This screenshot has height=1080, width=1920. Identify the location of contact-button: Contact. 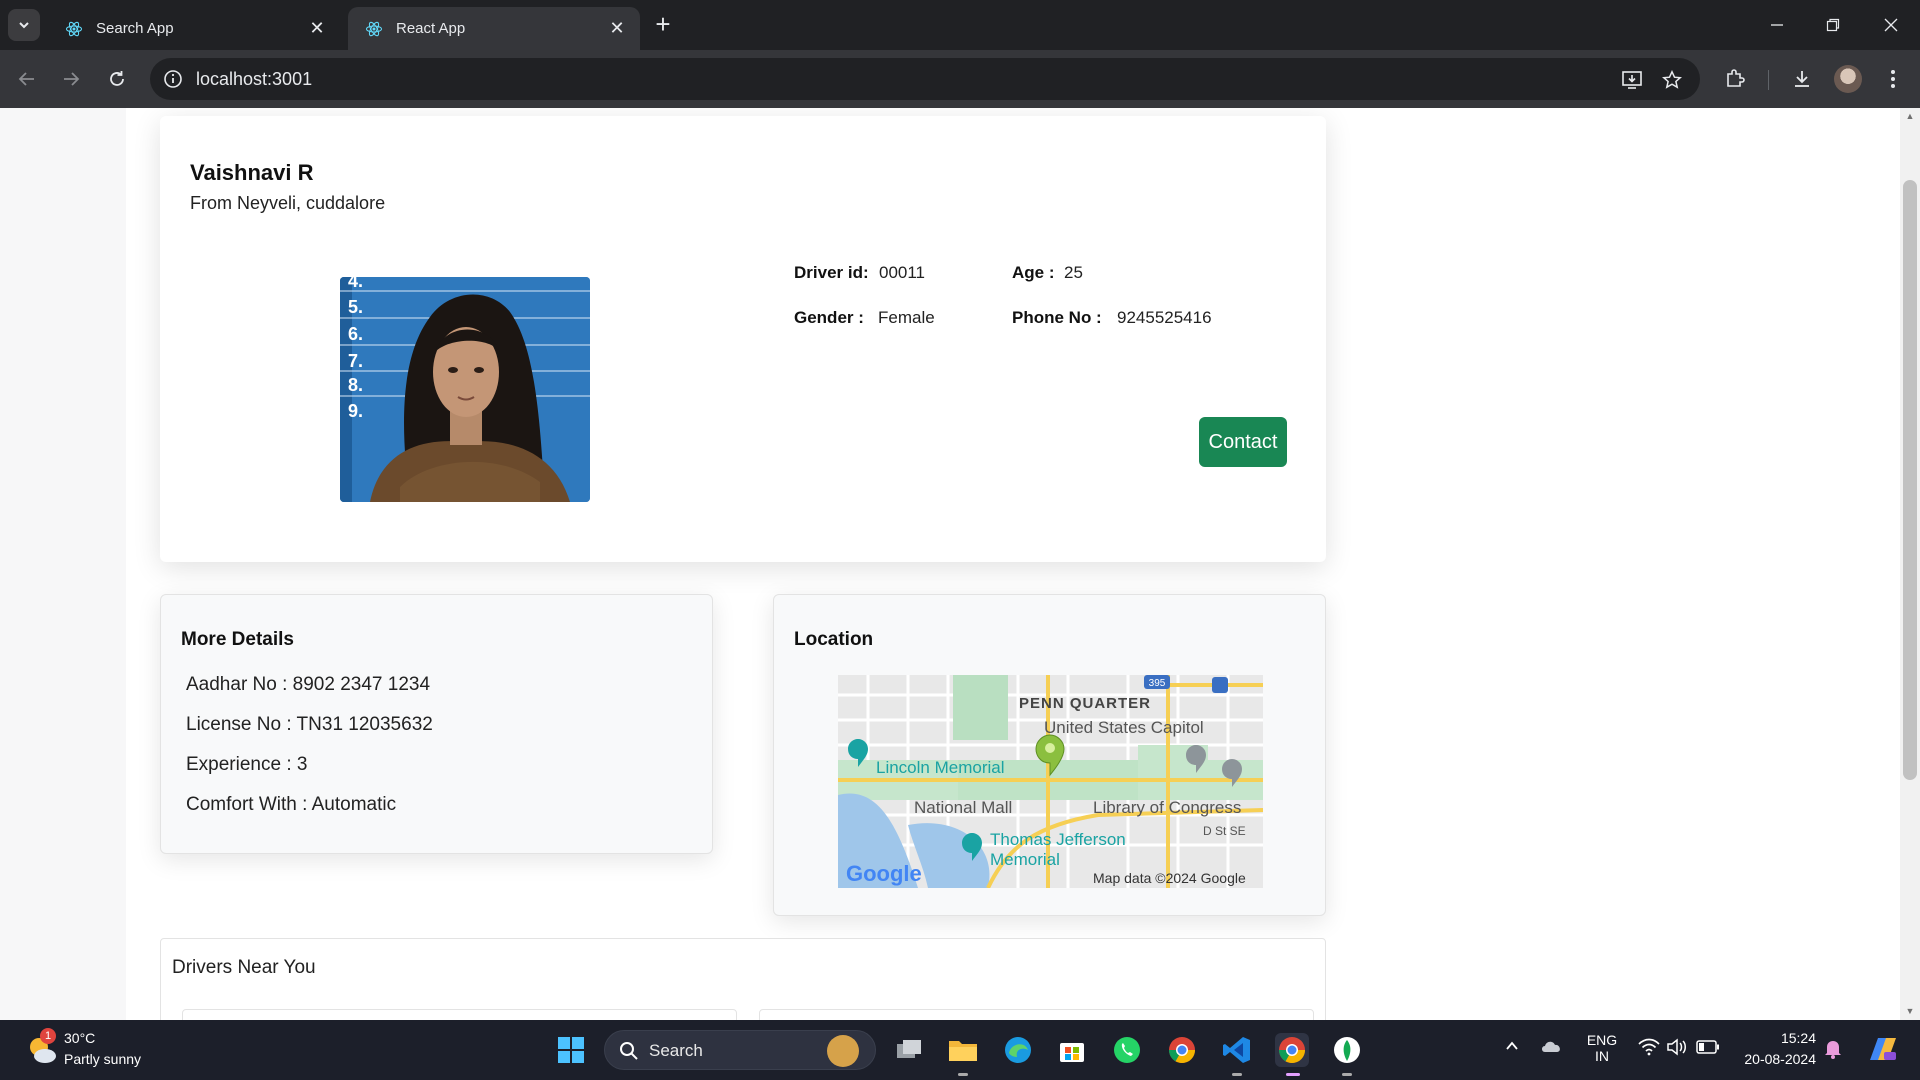
(1243, 442).